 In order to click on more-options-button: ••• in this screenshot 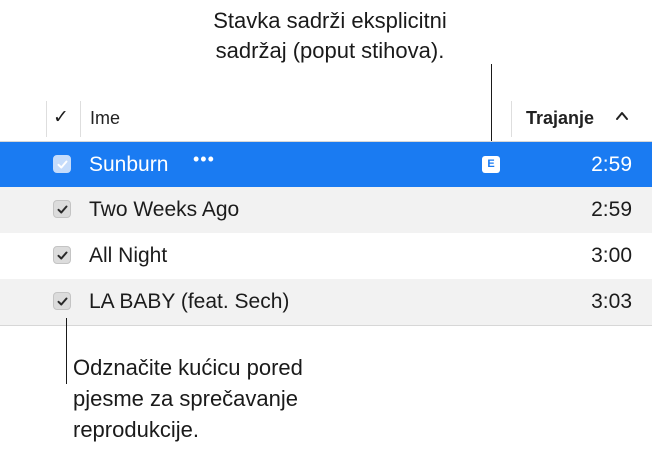, I will do `click(204, 159)`.